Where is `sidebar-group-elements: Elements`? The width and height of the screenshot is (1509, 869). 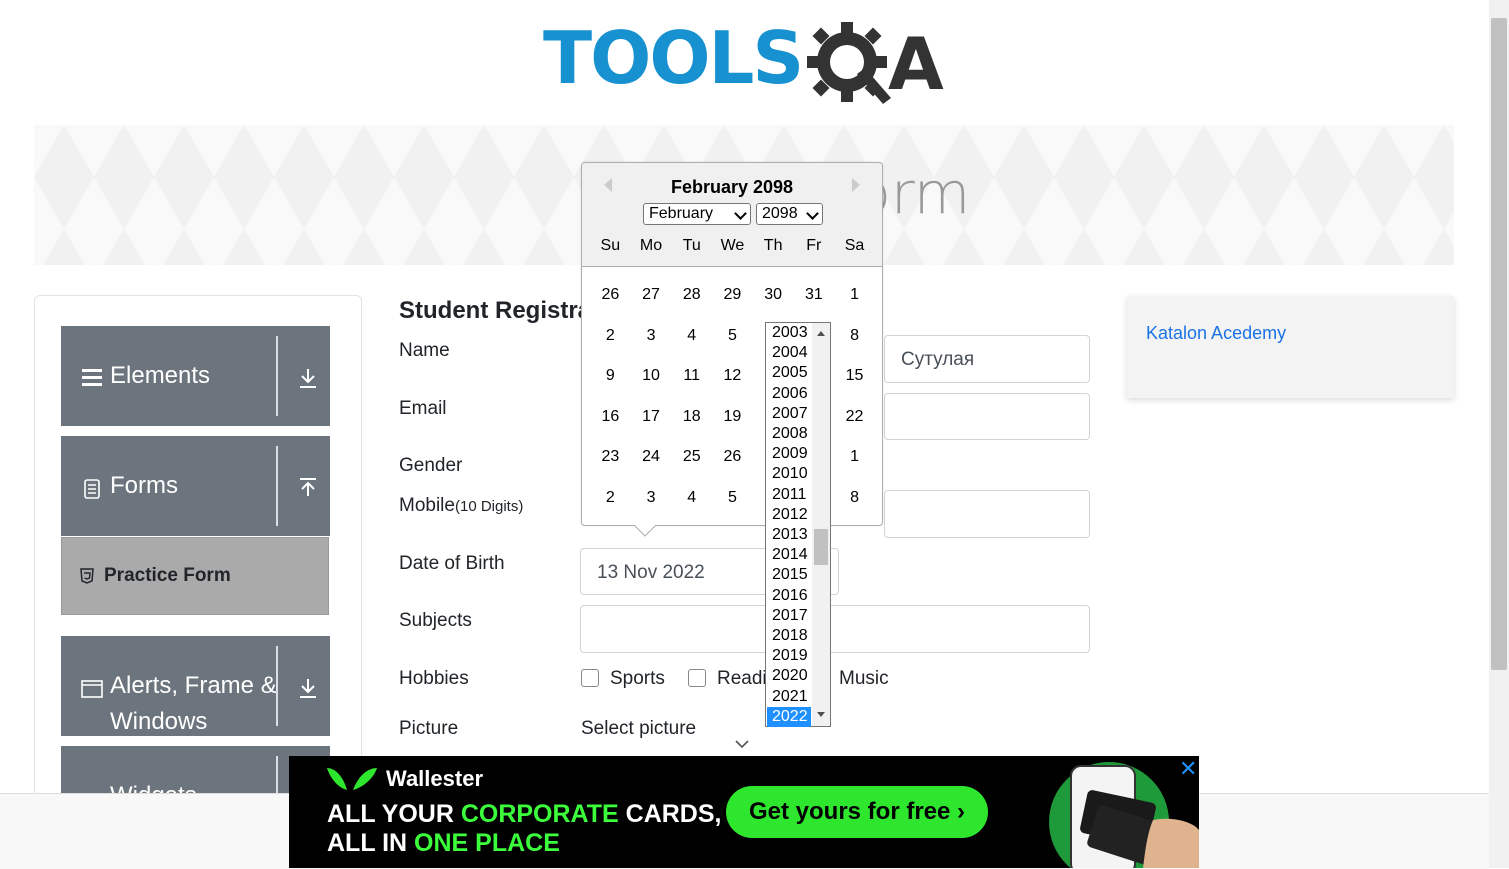 sidebar-group-elements: Elements is located at coordinates (195, 376).